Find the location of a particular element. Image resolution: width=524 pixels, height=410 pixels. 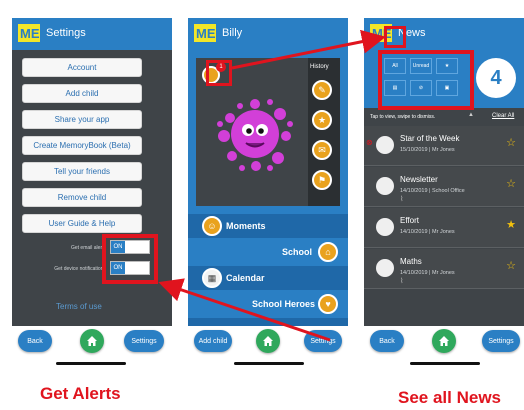

see-all-news-caption: See all News is located at coordinates (450, 397).